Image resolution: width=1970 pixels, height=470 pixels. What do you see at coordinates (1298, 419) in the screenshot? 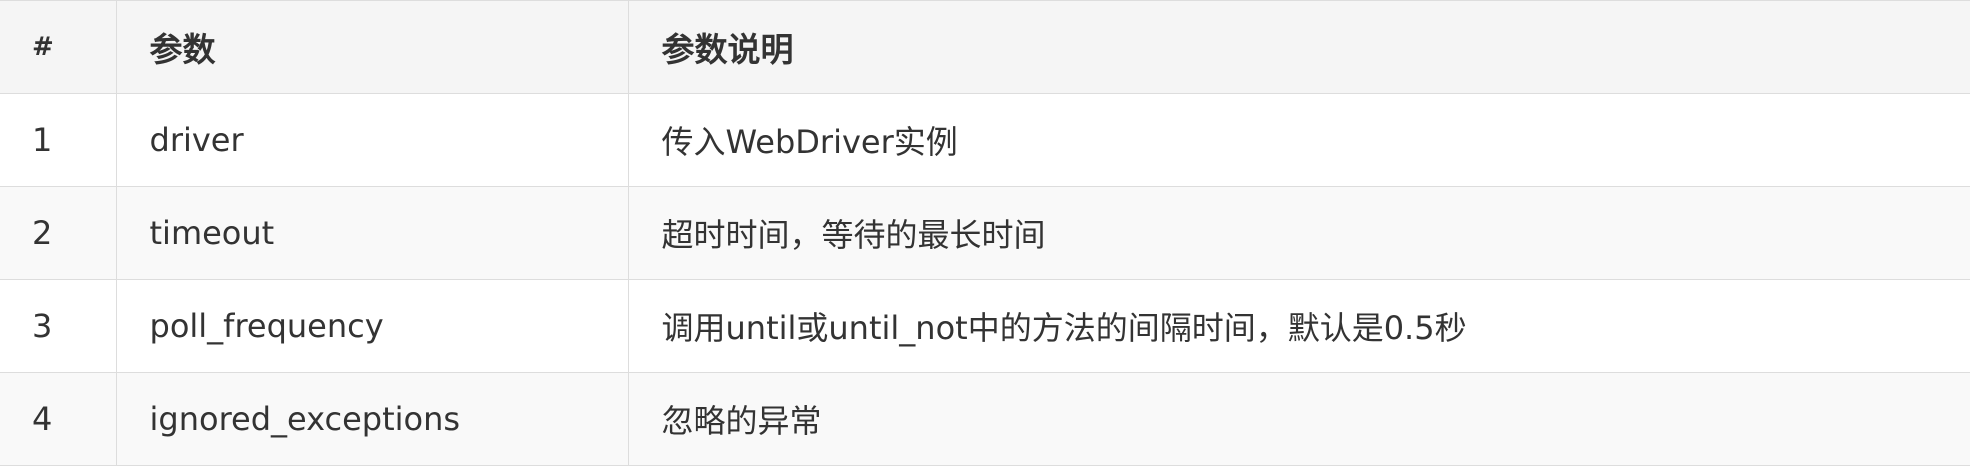
I see `param-description: 忽略的异常` at bounding box center [1298, 419].